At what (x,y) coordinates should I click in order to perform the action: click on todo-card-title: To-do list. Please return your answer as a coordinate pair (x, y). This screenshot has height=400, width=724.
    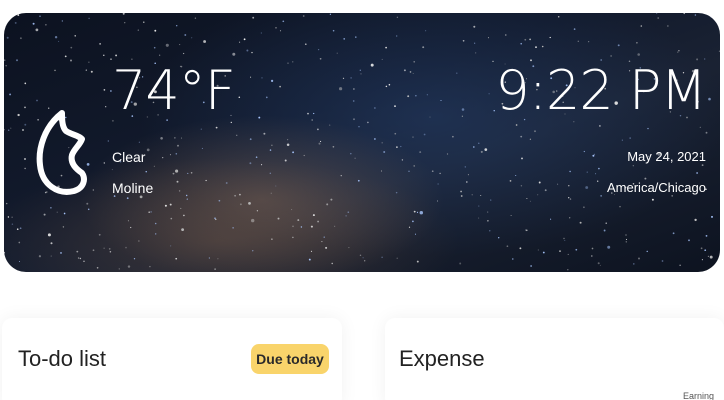
    Looking at the image, I should click on (62, 358).